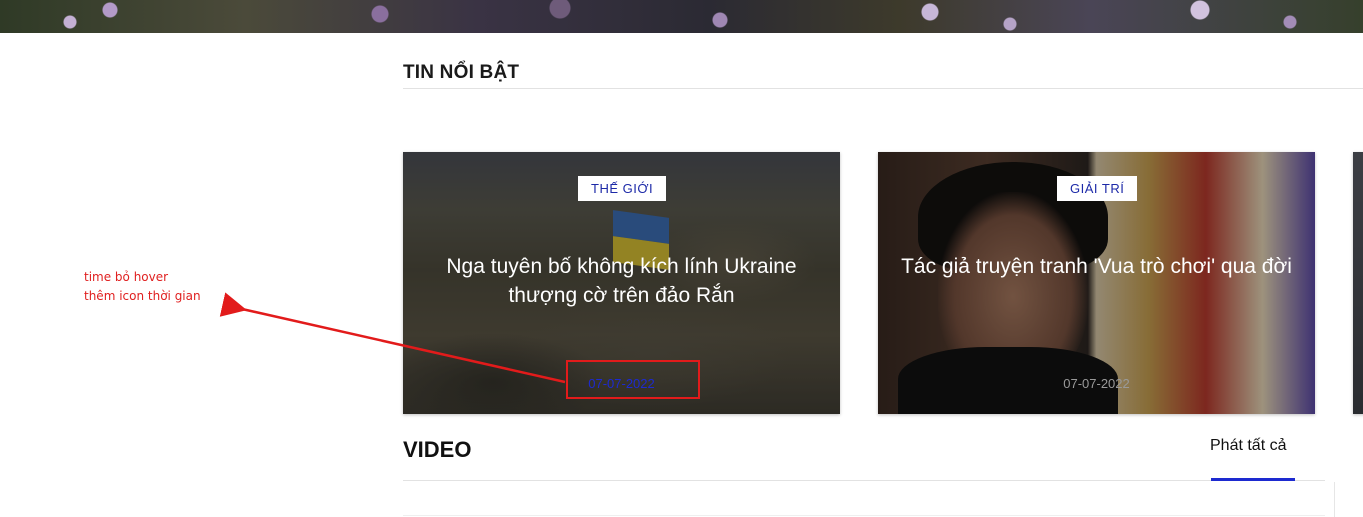 Image resolution: width=1363 pixels, height=517 pixels. Describe the element at coordinates (1096, 383) in the screenshot. I see `card-date: 07-07-2022` at that location.